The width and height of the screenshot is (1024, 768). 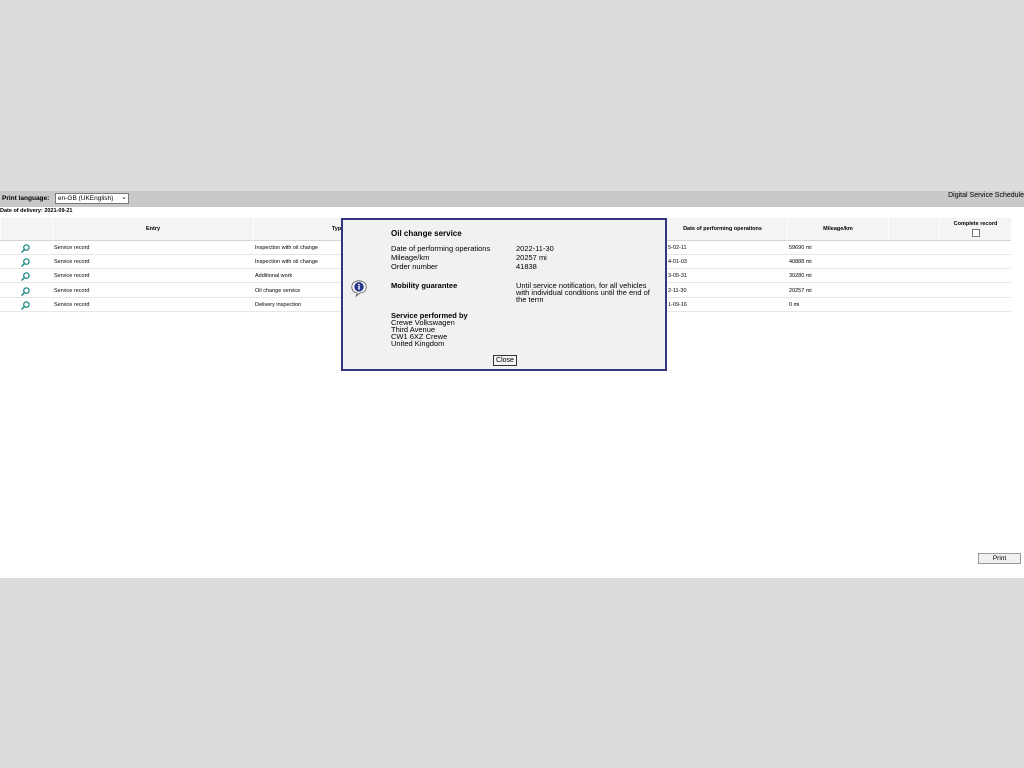 What do you see at coordinates (278, 305) in the screenshot?
I see `row-type: Delivery inspection` at bounding box center [278, 305].